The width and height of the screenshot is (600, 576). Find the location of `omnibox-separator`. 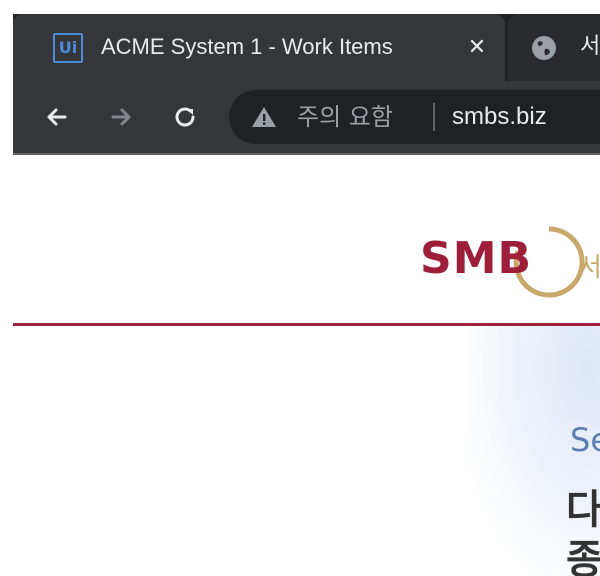

omnibox-separator is located at coordinates (434, 117).